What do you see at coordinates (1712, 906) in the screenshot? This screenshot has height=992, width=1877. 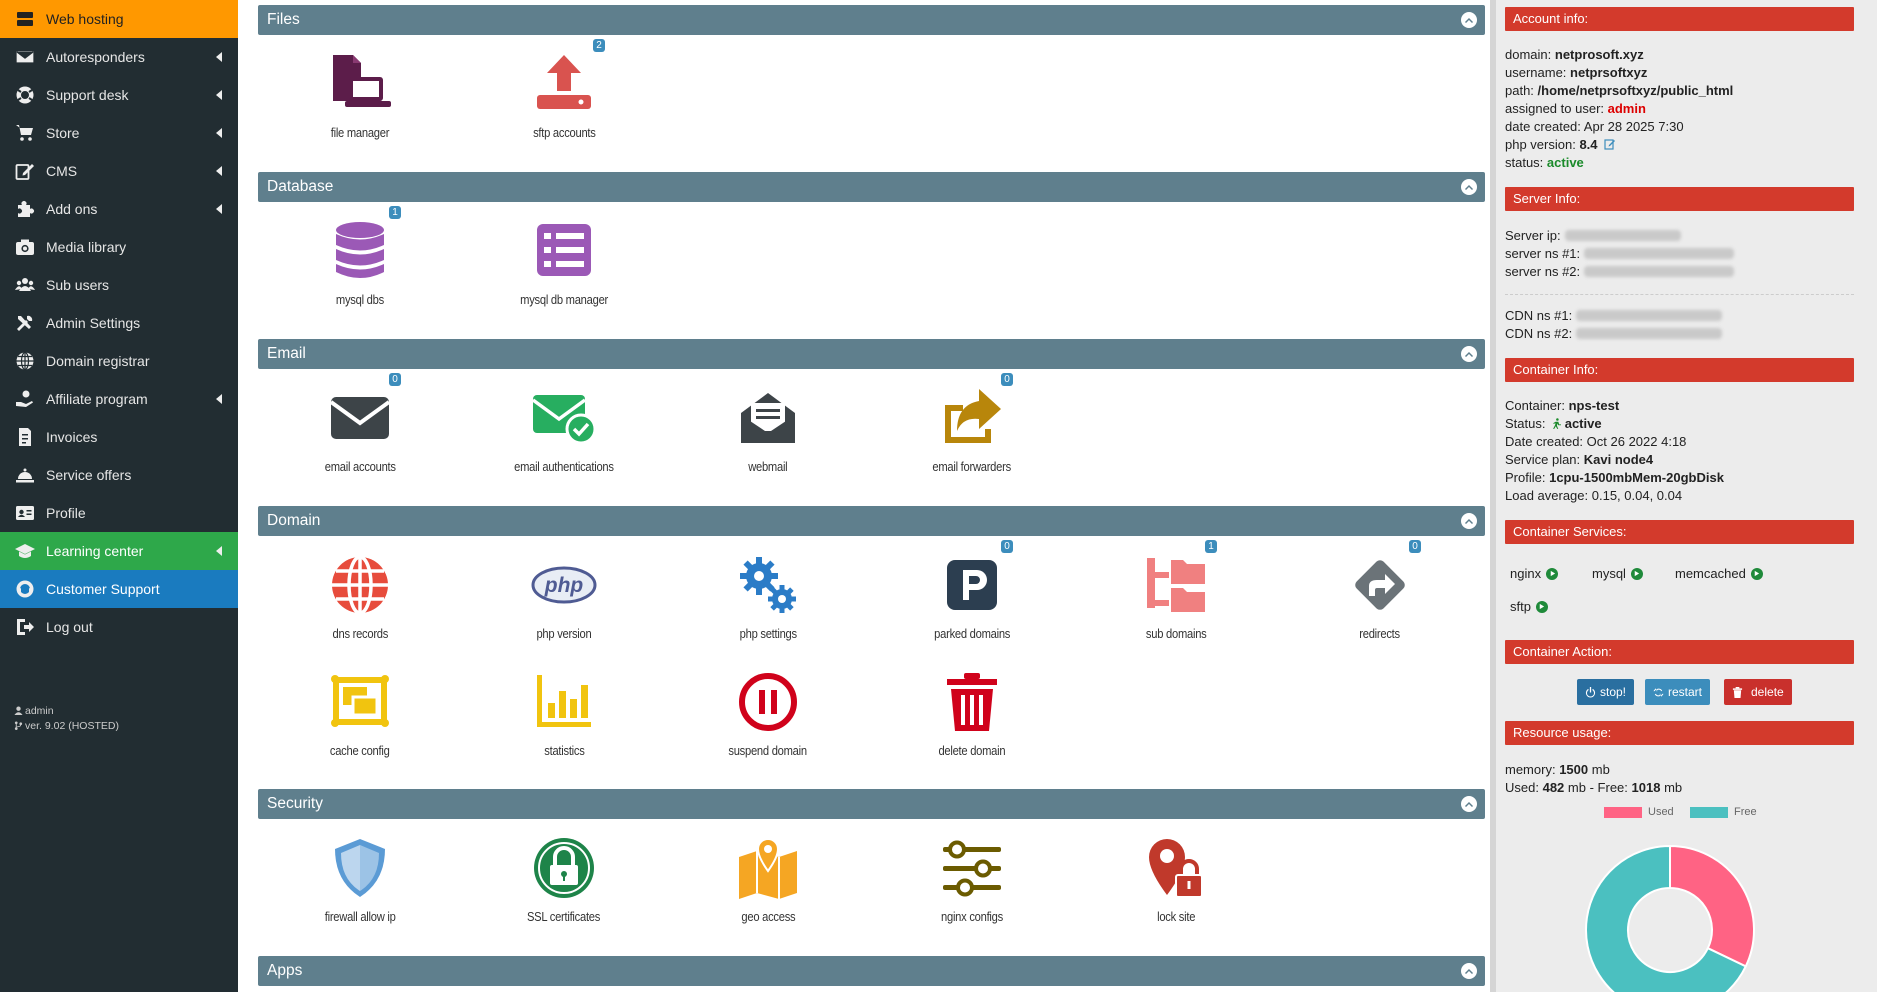 I see `donut-slice-used` at bounding box center [1712, 906].